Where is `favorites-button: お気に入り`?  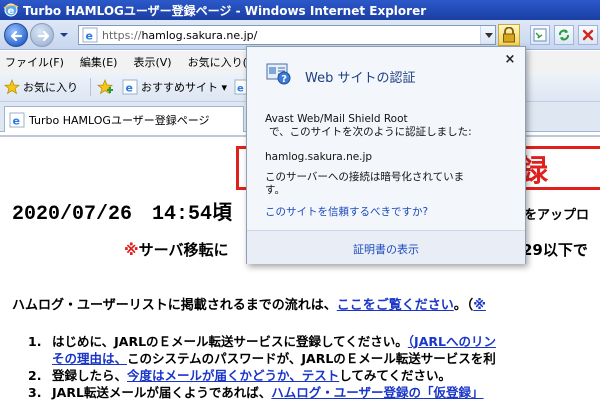
favorites-button: お気に入り is located at coordinates (41, 87).